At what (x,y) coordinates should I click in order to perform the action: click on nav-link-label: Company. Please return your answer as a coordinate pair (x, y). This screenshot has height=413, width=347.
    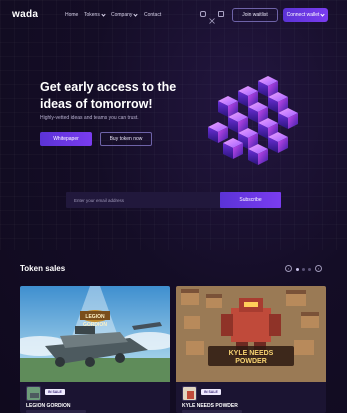
    Looking at the image, I should click on (122, 15).